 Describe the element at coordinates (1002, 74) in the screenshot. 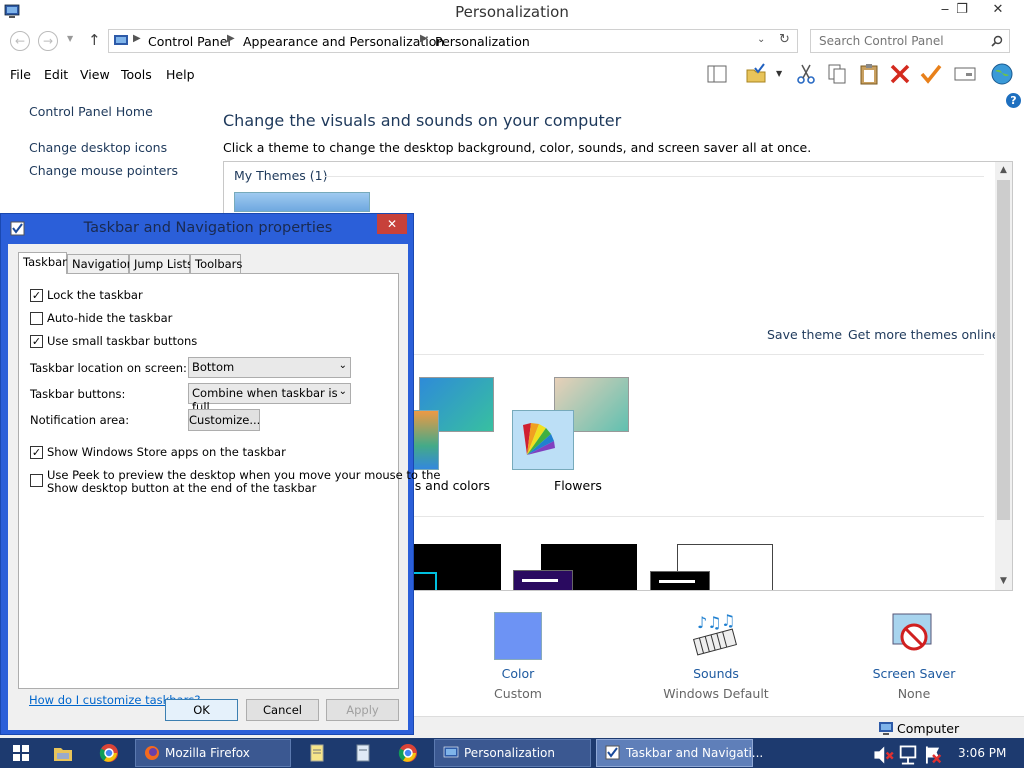

I see `globe-icon` at that location.